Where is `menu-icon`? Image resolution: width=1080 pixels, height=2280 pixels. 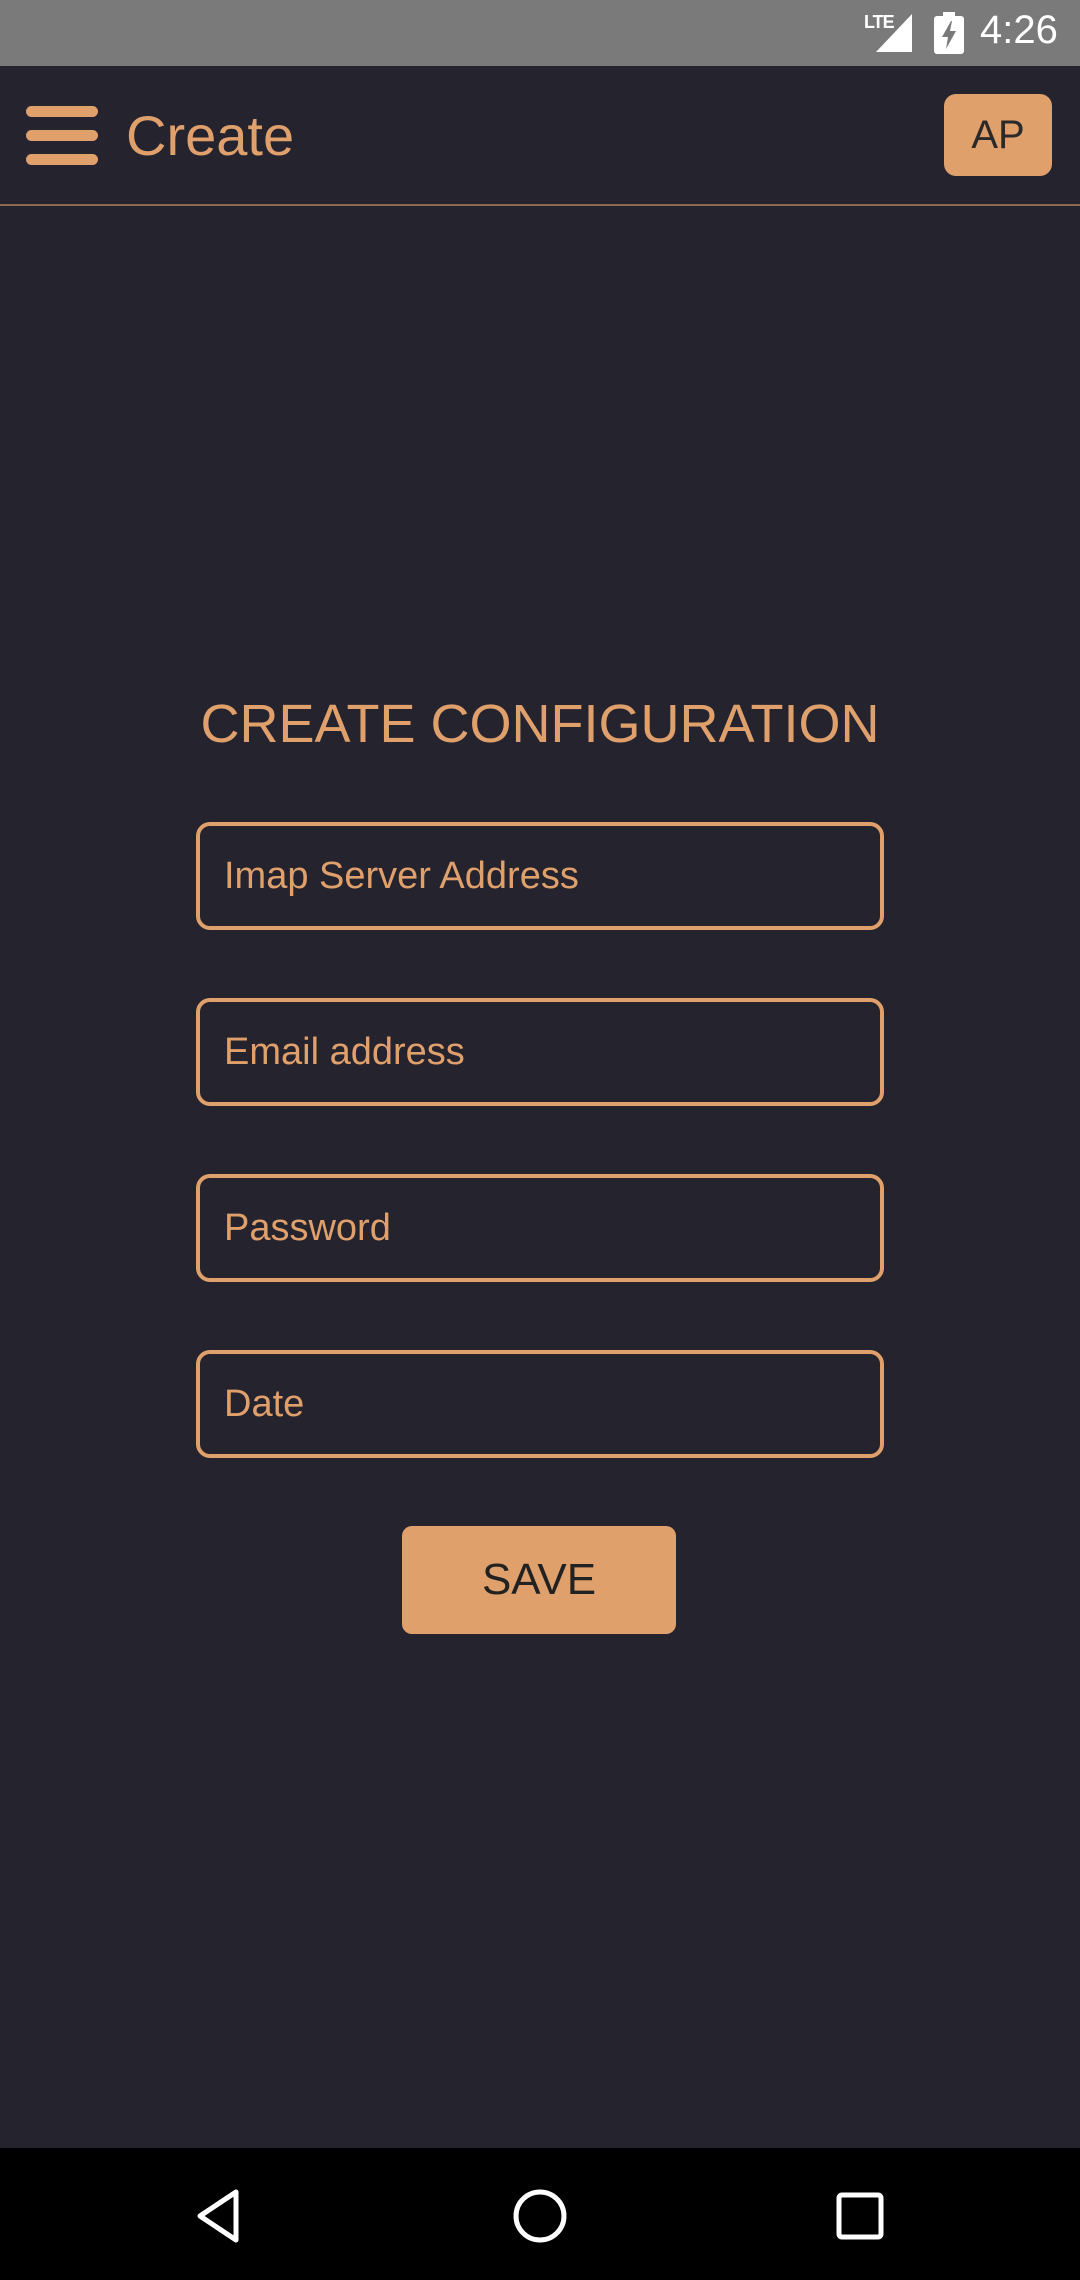 menu-icon is located at coordinates (63, 136).